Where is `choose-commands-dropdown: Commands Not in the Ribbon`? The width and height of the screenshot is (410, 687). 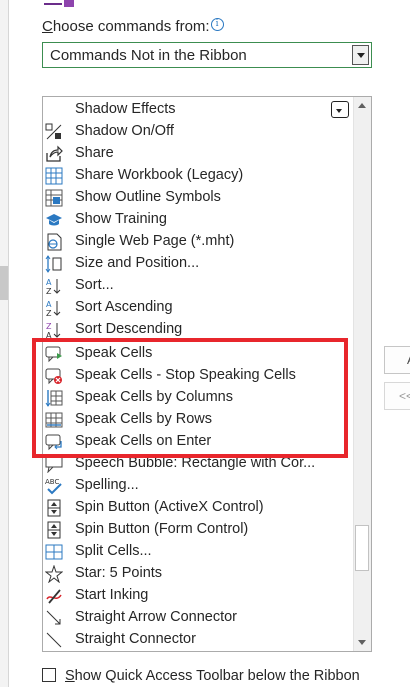
choose-commands-dropdown: Commands Not in the Ribbon is located at coordinates (207, 55).